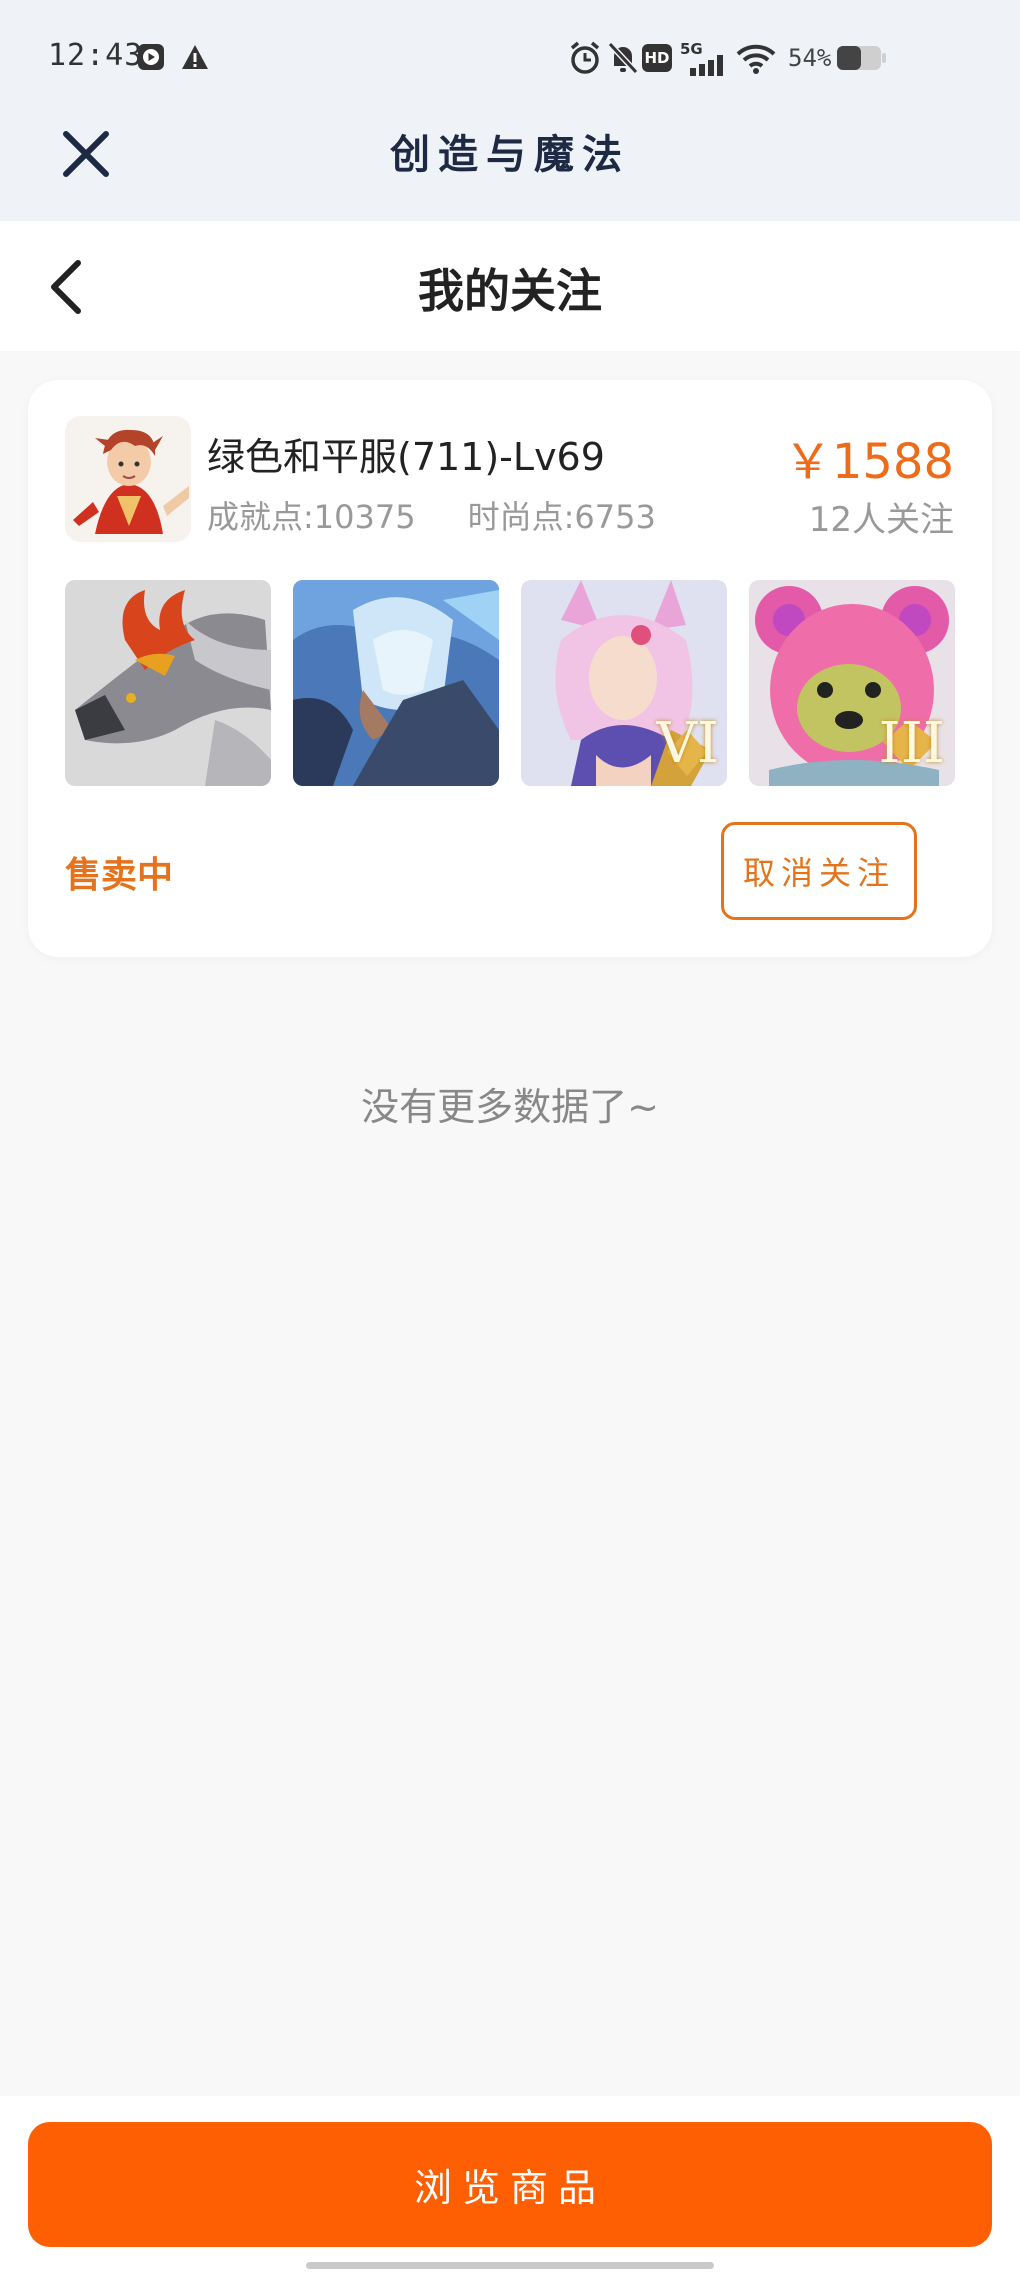 The height and width of the screenshot is (2274, 1020). I want to click on app-header: 创造与魔法, so click(510, 169).